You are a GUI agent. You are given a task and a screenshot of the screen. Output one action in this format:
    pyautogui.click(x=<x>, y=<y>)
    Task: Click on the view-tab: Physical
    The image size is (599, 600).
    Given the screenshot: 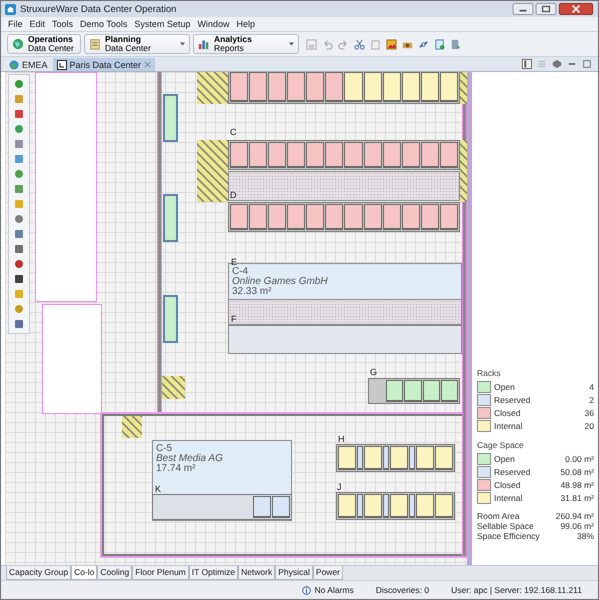 What is the action you would take?
    pyautogui.click(x=294, y=573)
    